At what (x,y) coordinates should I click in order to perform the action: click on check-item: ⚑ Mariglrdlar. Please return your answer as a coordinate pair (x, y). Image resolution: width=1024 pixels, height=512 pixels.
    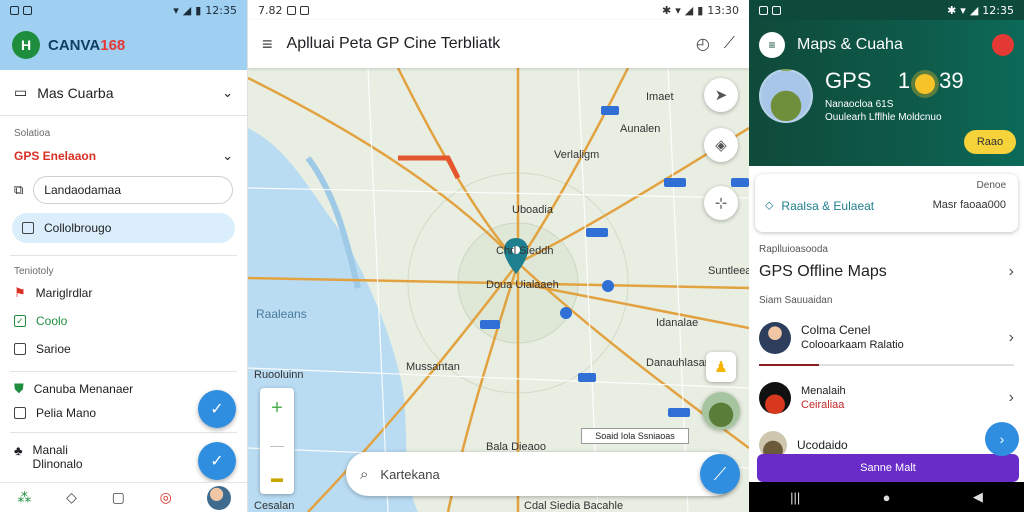
    Looking at the image, I should click on (123, 293).